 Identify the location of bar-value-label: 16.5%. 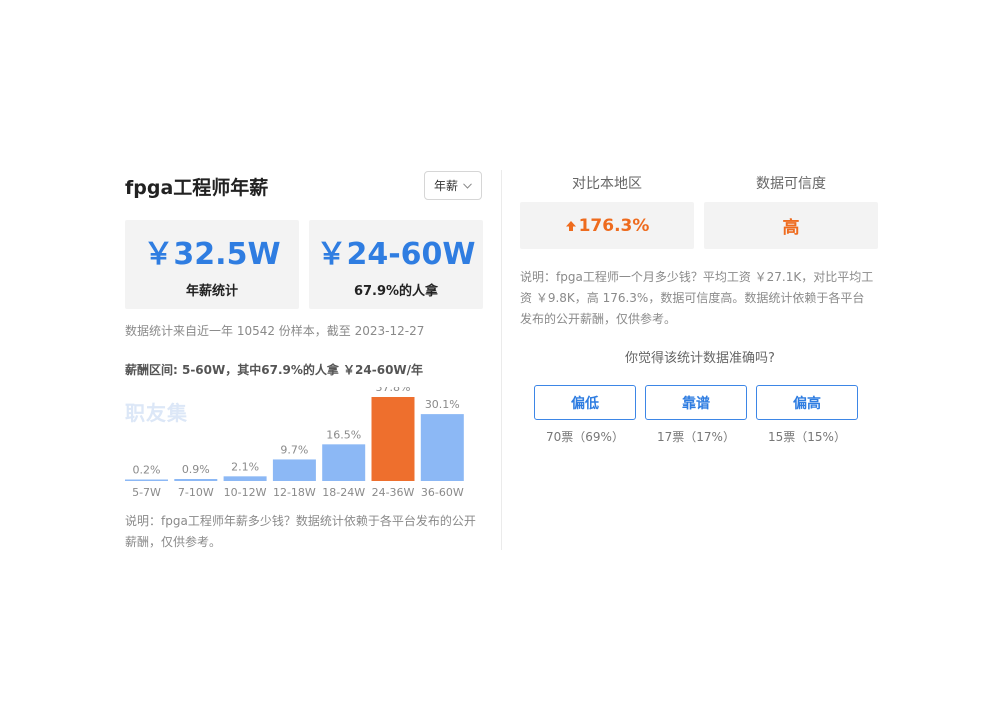
(343, 434).